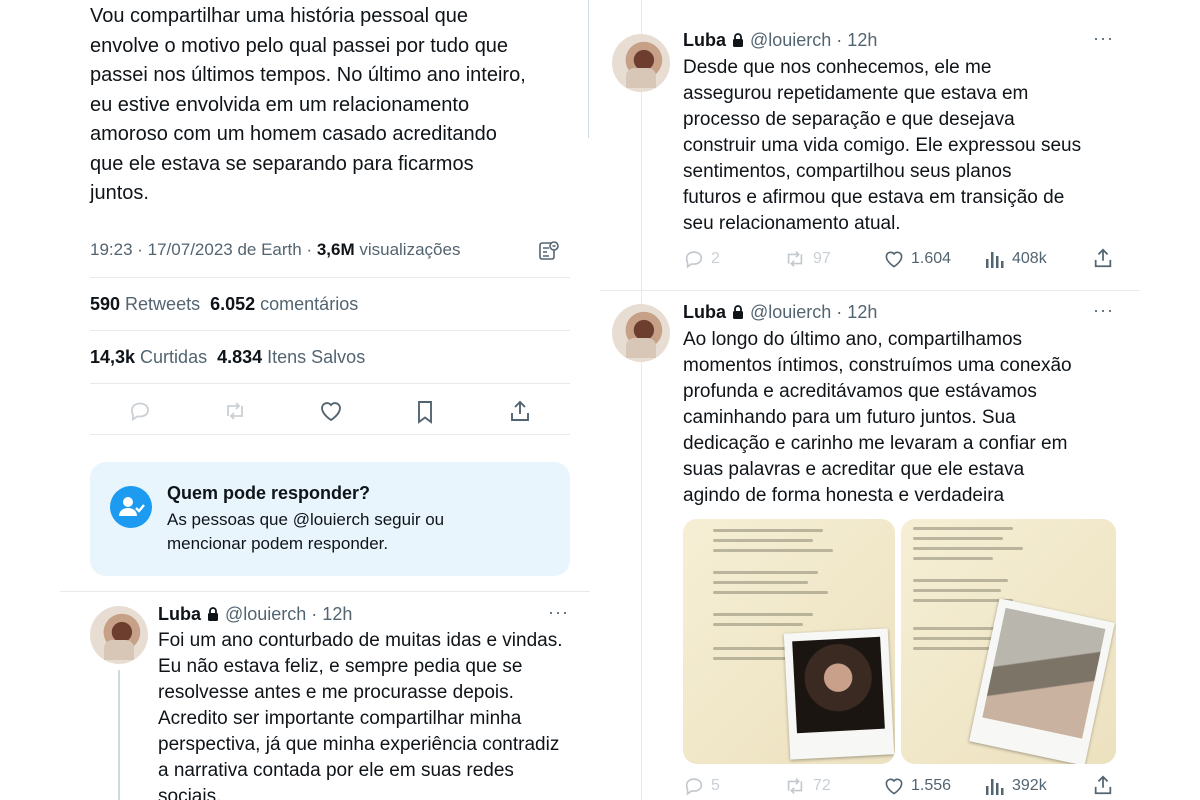 The image size is (1200, 800). I want to click on retweet-action: 72, so click(807, 786).